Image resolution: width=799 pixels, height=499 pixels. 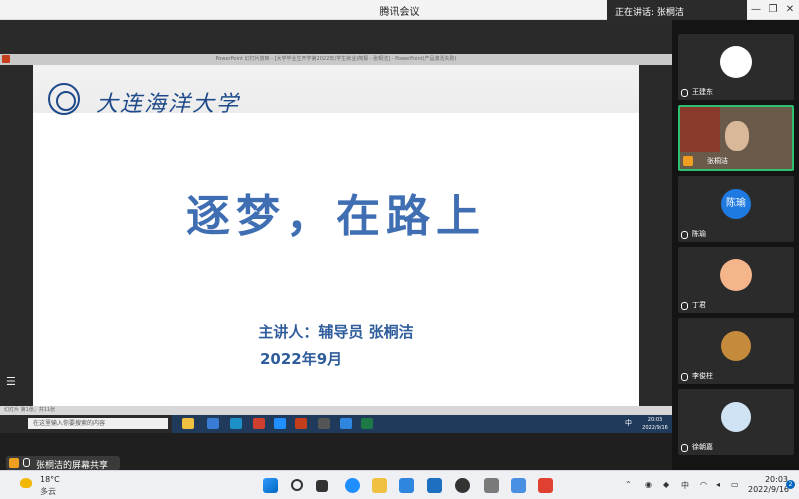 I want to click on participant-name: 王建东, so click(x=702, y=92).